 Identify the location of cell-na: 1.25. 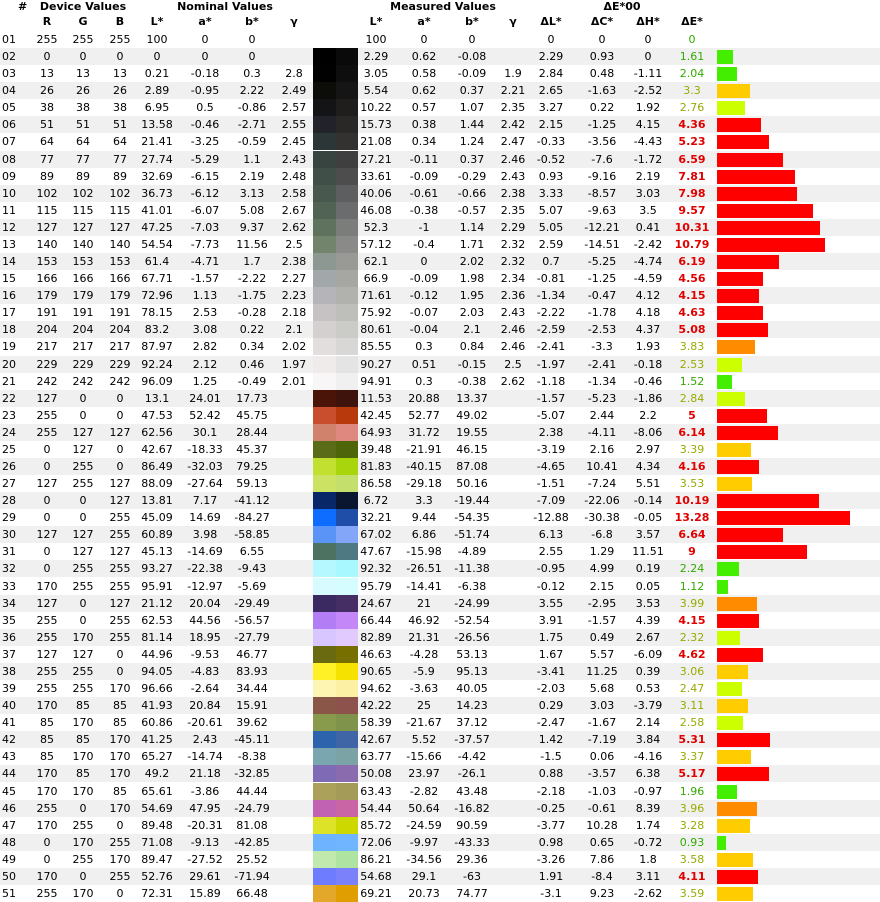
(205, 381).